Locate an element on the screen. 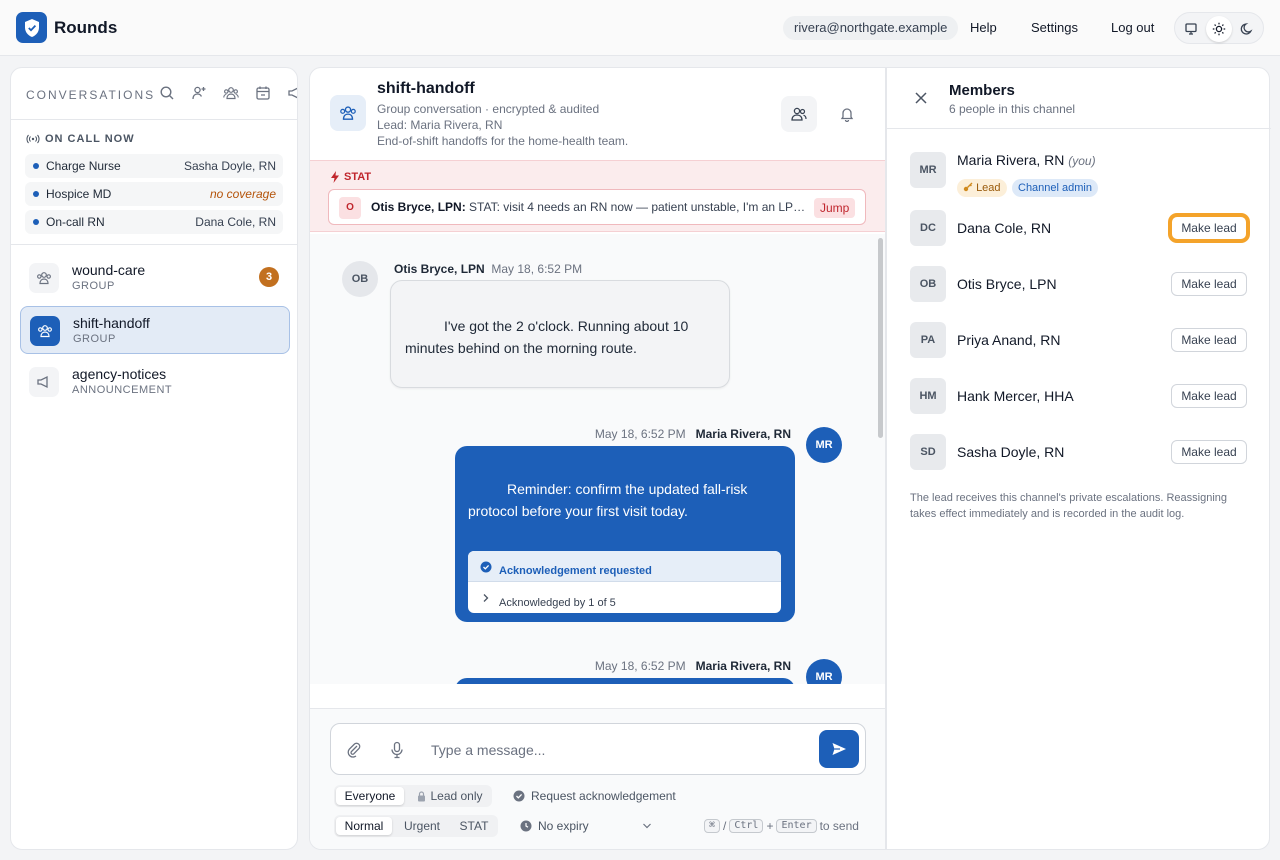 The height and width of the screenshot is (860, 1280). chevron-down-icon is located at coordinates (647, 826).